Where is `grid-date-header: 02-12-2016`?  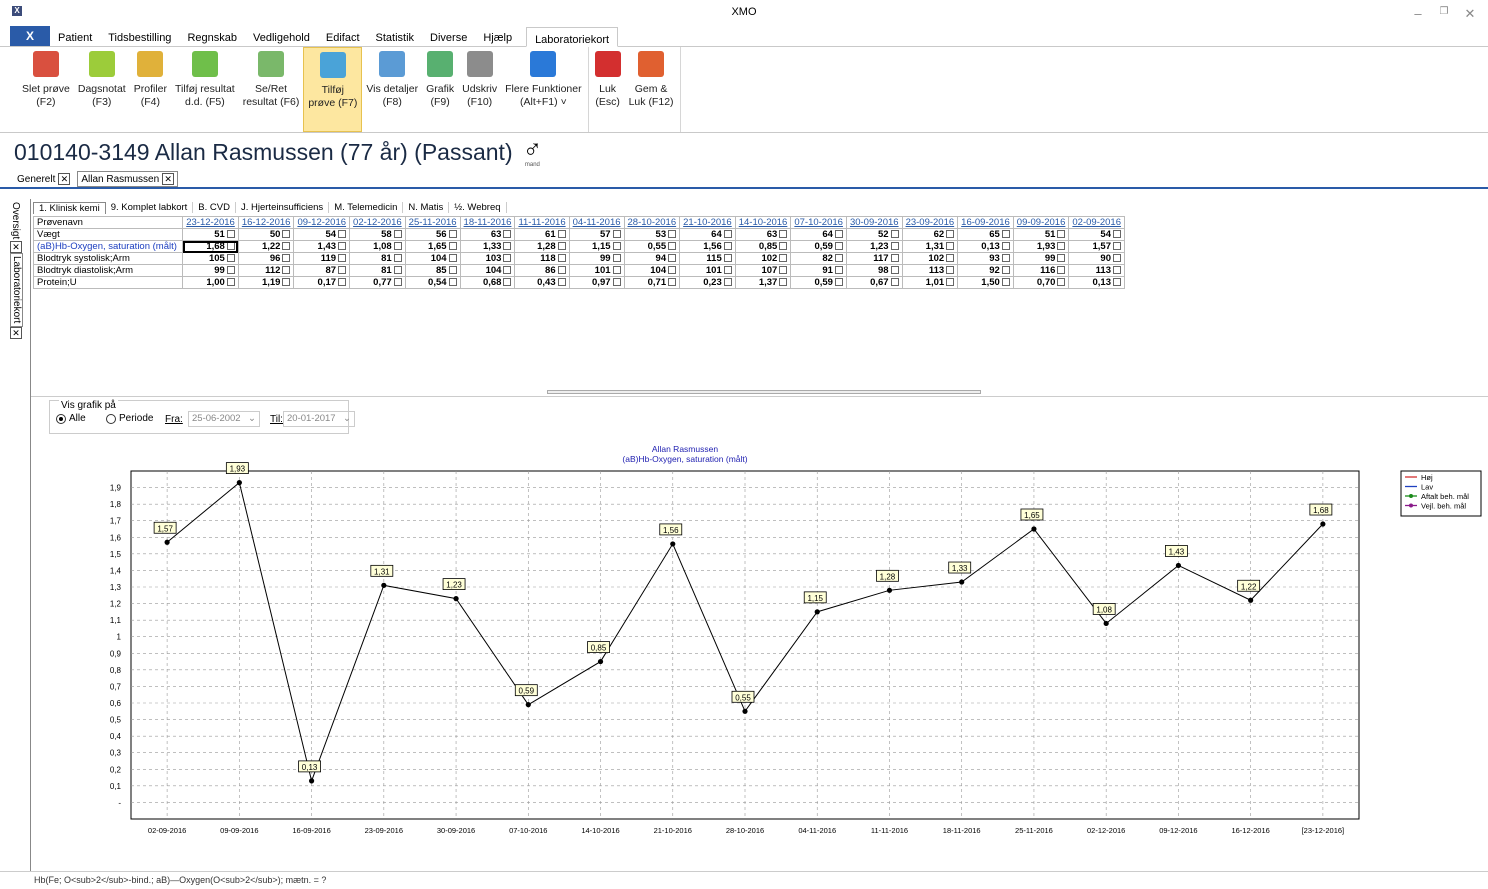
grid-date-header: 02-12-2016 is located at coordinates (377, 222).